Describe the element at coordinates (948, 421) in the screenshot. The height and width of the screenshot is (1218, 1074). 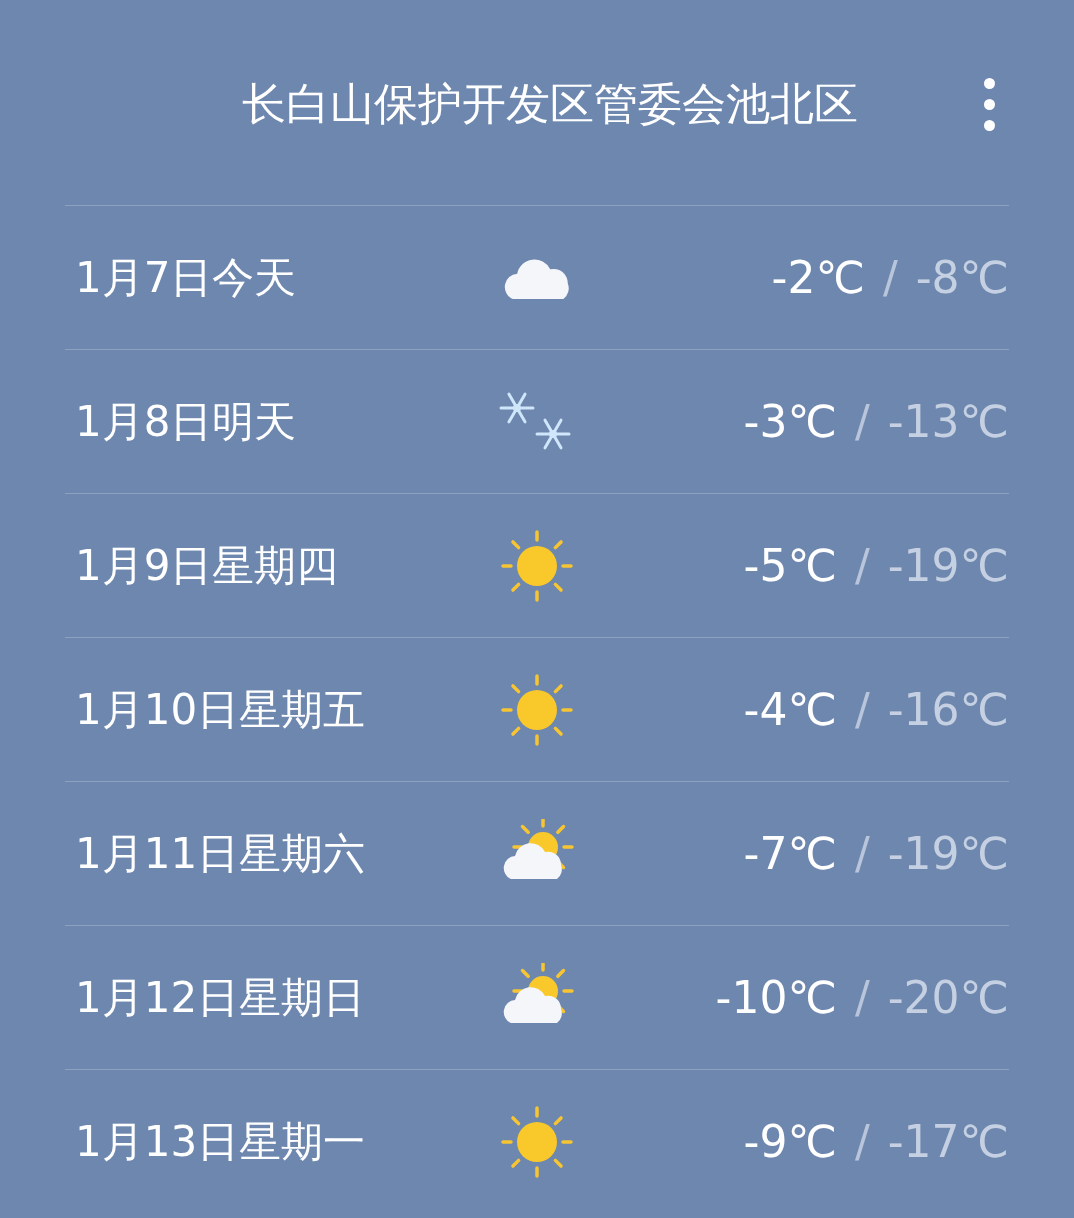
I see `low-temperature: -13℃` at that location.